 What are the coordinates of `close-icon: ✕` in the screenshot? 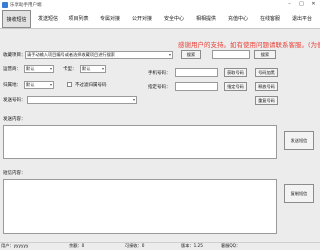 It's located at (313, 4).